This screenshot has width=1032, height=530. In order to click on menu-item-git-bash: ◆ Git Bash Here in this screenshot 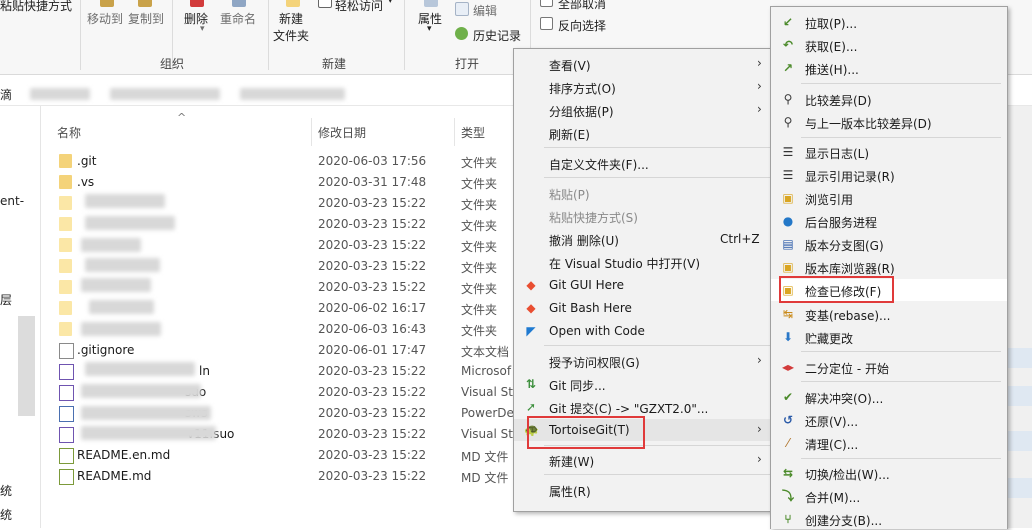, I will do `click(645, 308)`.